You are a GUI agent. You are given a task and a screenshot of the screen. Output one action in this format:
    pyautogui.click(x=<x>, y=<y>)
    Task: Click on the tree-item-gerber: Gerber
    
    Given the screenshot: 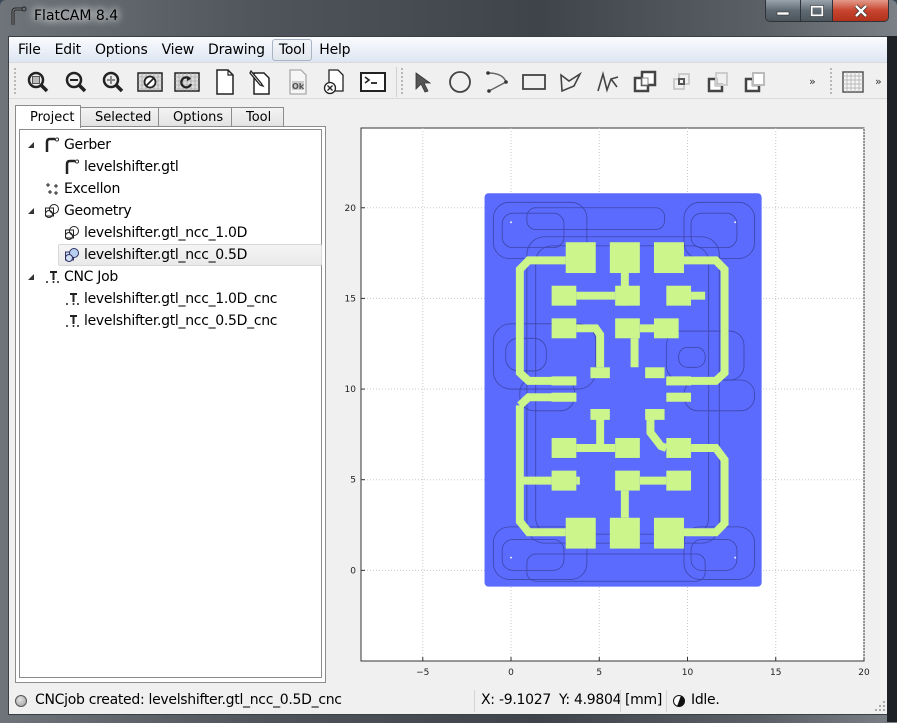 What is the action you would take?
    pyautogui.click(x=170, y=145)
    